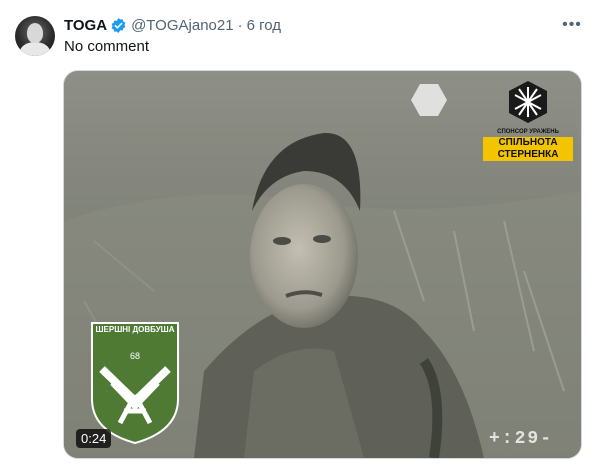  What do you see at coordinates (135, 329) in the screenshot?
I see `badge-label: ШЕРШНІ ДОВБУША` at bounding box center [135, 329].